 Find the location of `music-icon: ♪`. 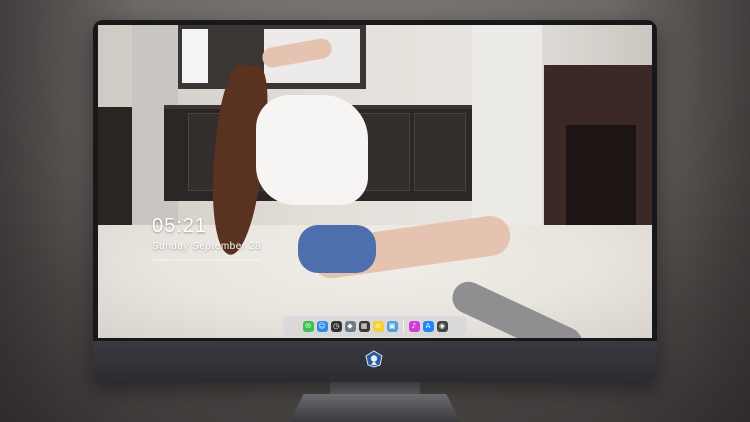

music-icon: ♪ is located at coordinates (414, 326).